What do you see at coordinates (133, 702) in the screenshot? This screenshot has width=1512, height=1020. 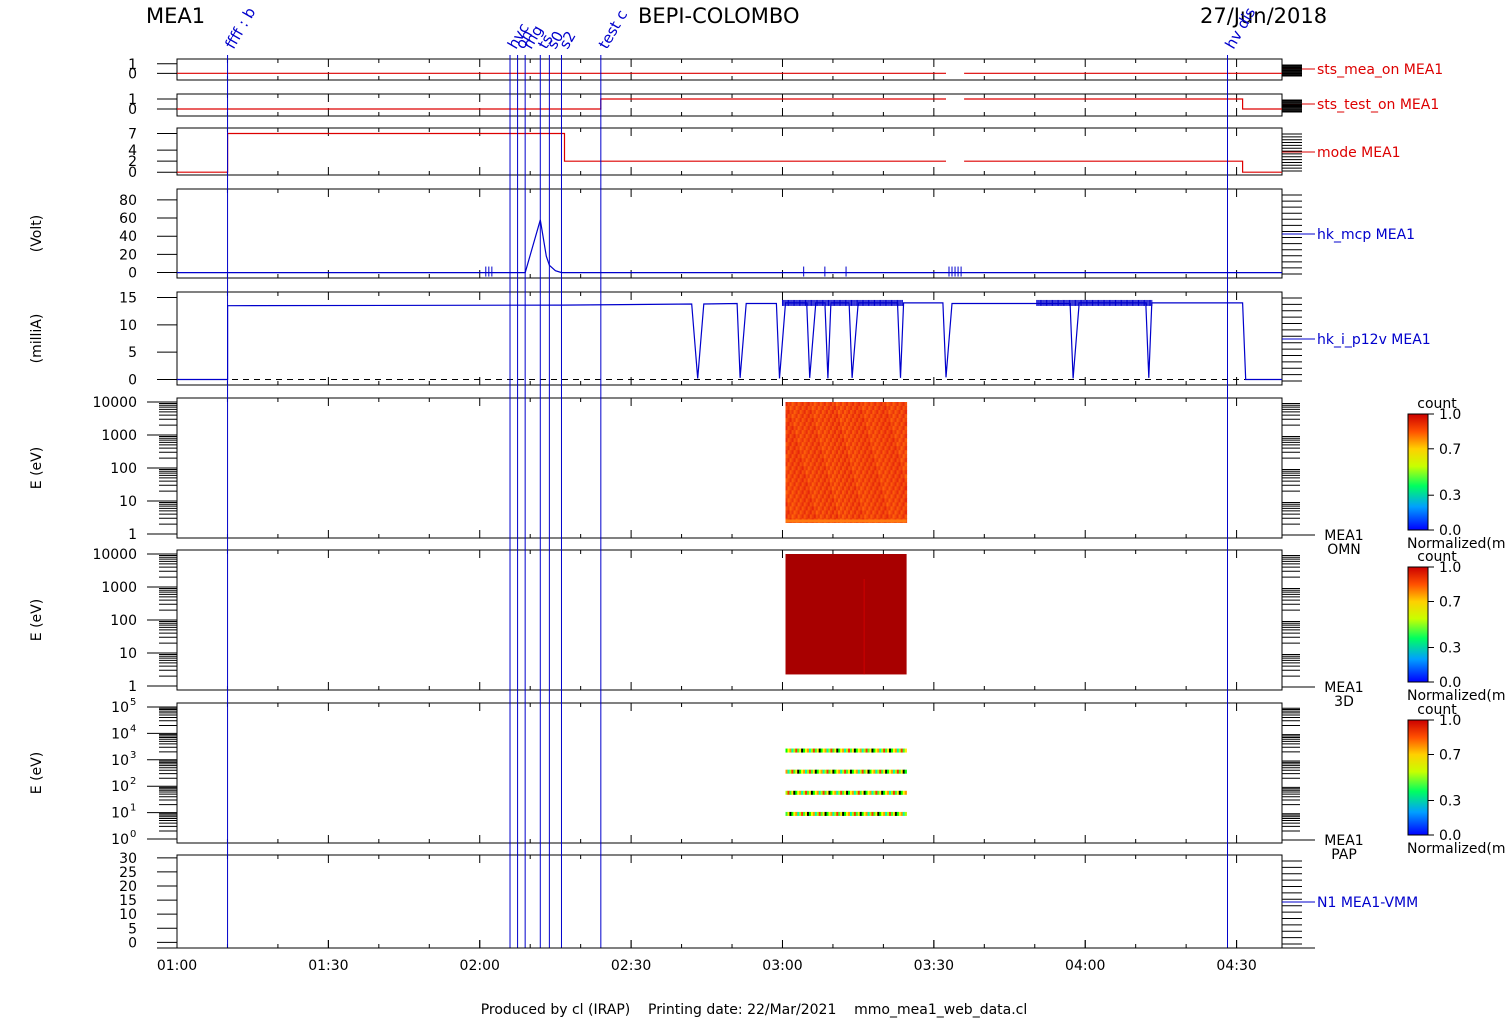 I see `y-tick-exponent: 5` at bounding box center [133, 702].